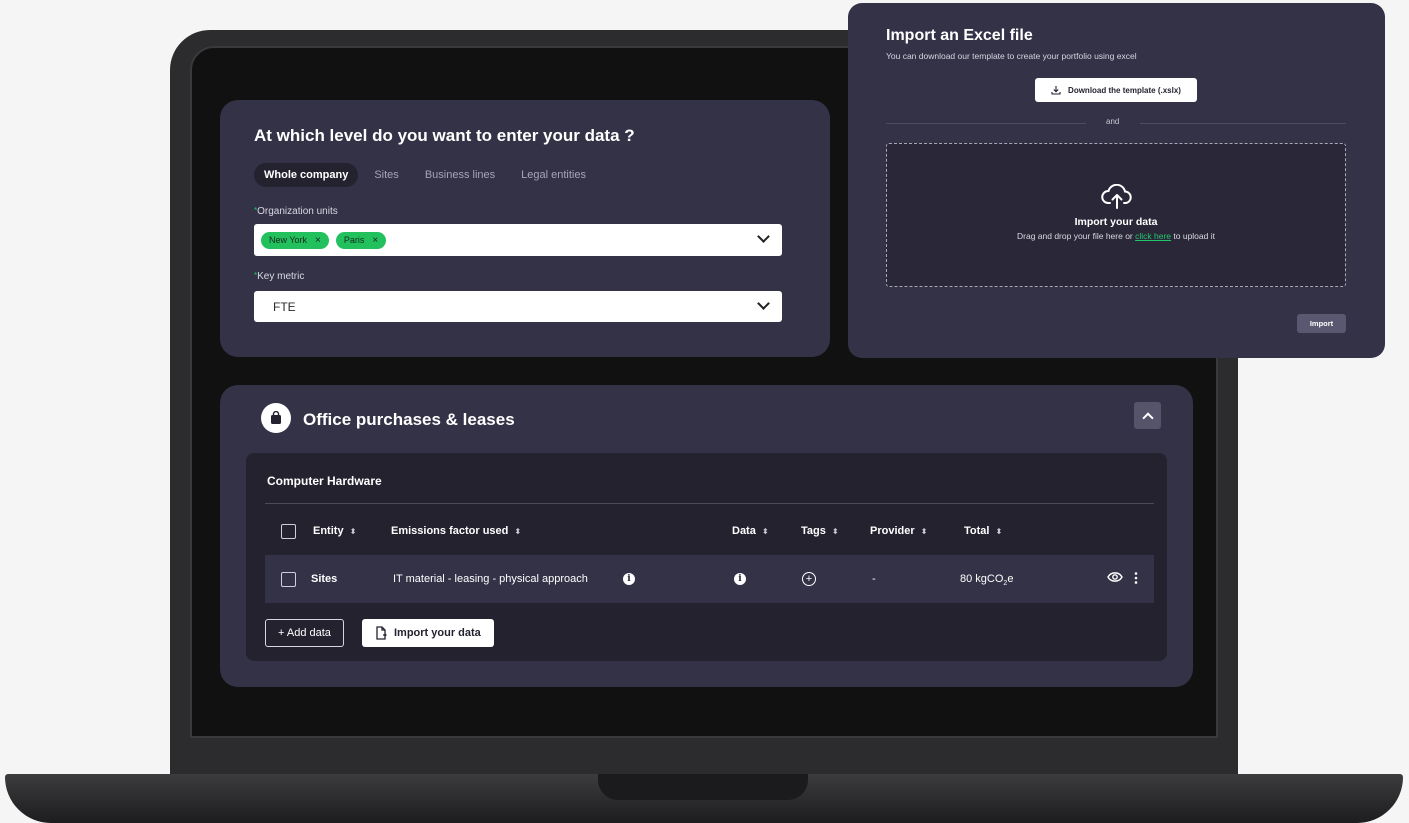  I want to click on col-label: Tags, so click(813, 531).